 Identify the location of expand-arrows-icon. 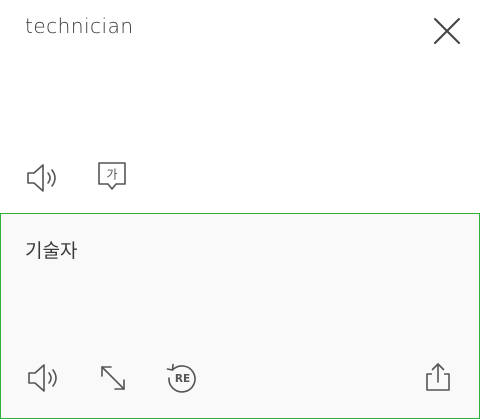
(113, 378).